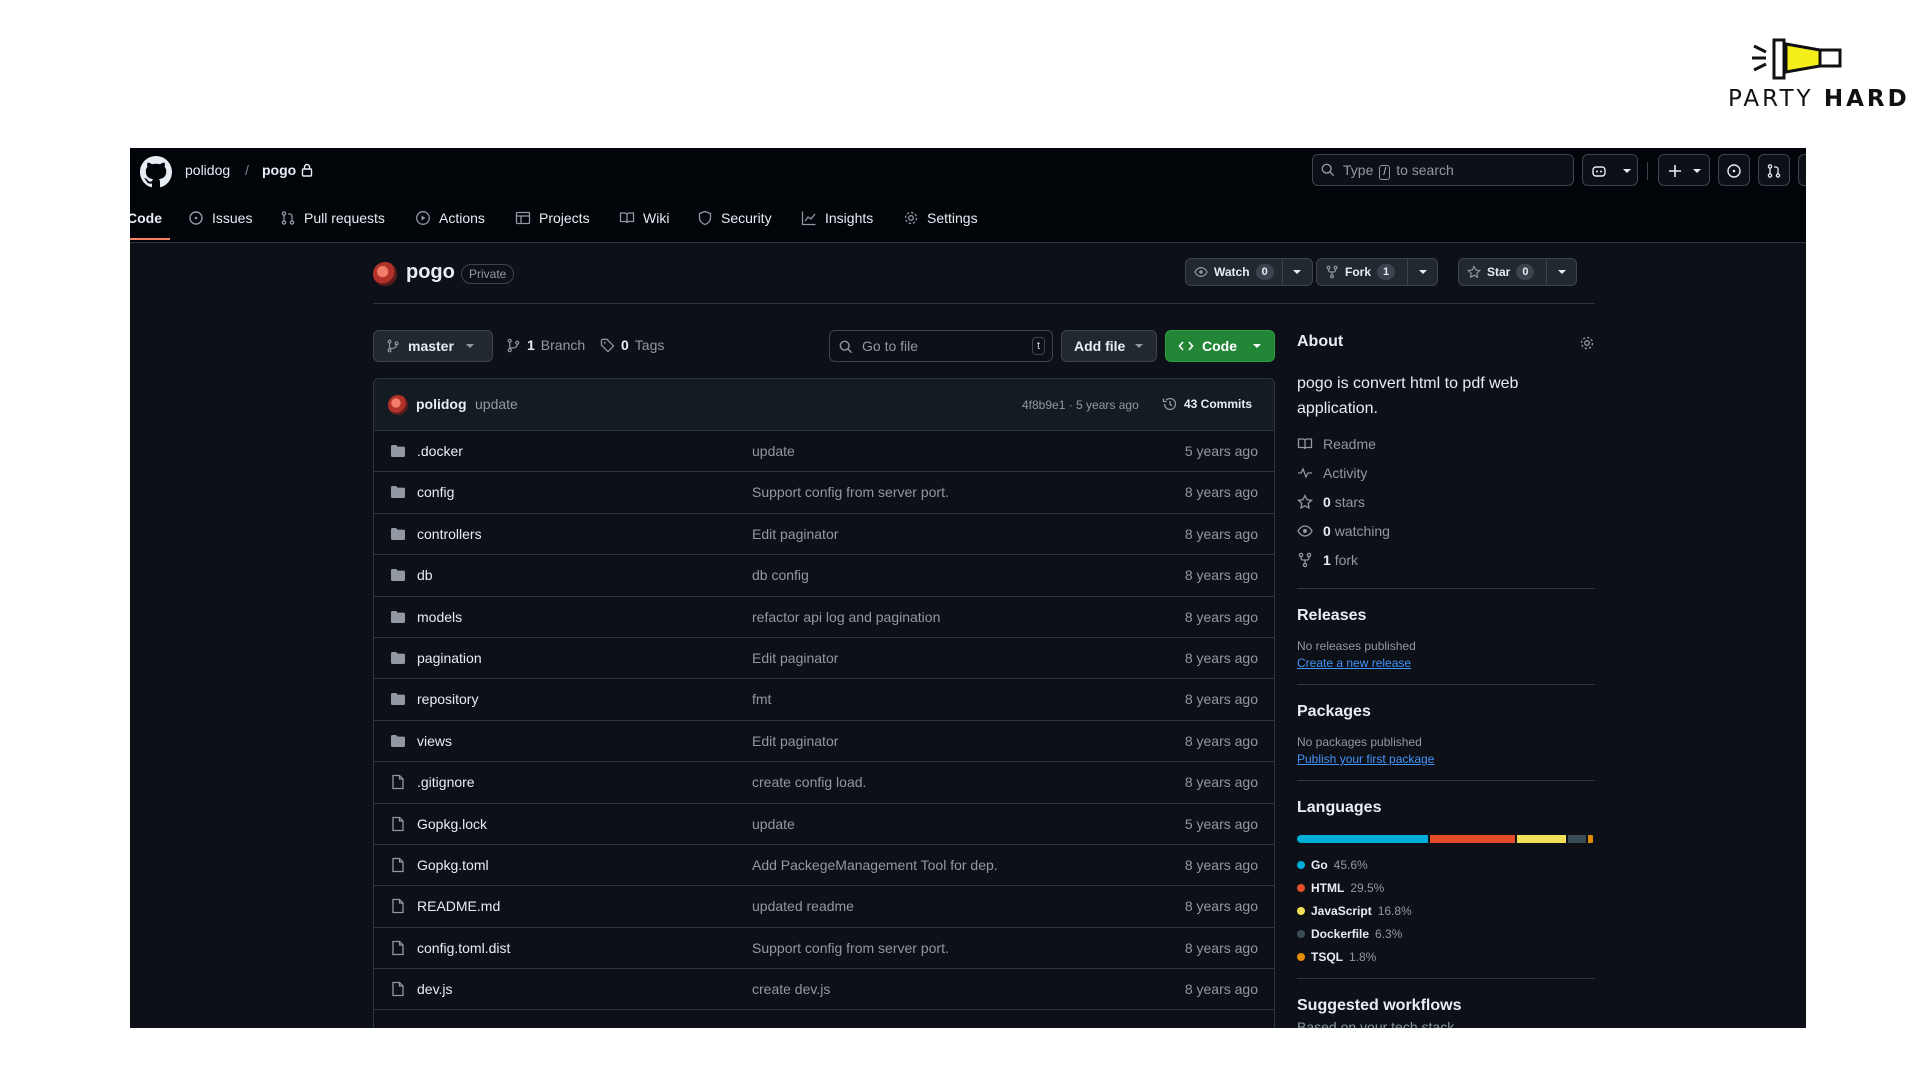 The image size is (1920, 1080). What do you see at coordinates (1684, 170) in the screenshot?
I see `create-new-button` at bounding box center [1684, 170].